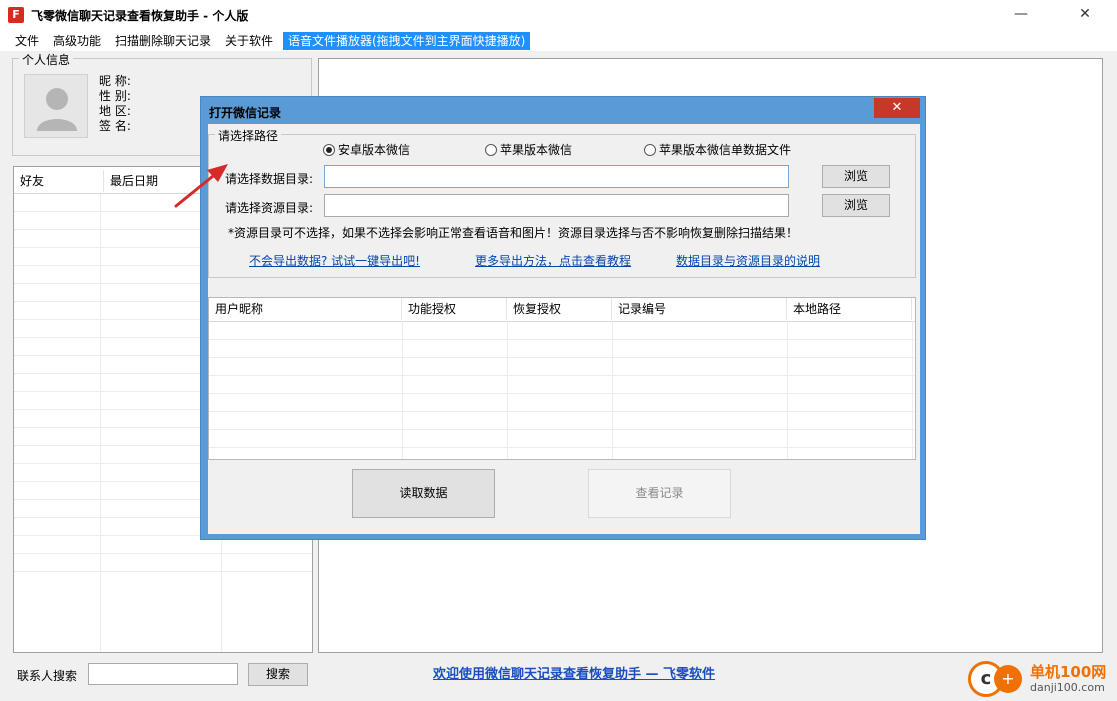 The width and height of the screenshot is (1117, 701). I want to click on title-bar: F 飞零微信聊天记录查看恢复助手 - 个人版 — ✕, so click(558, 15).